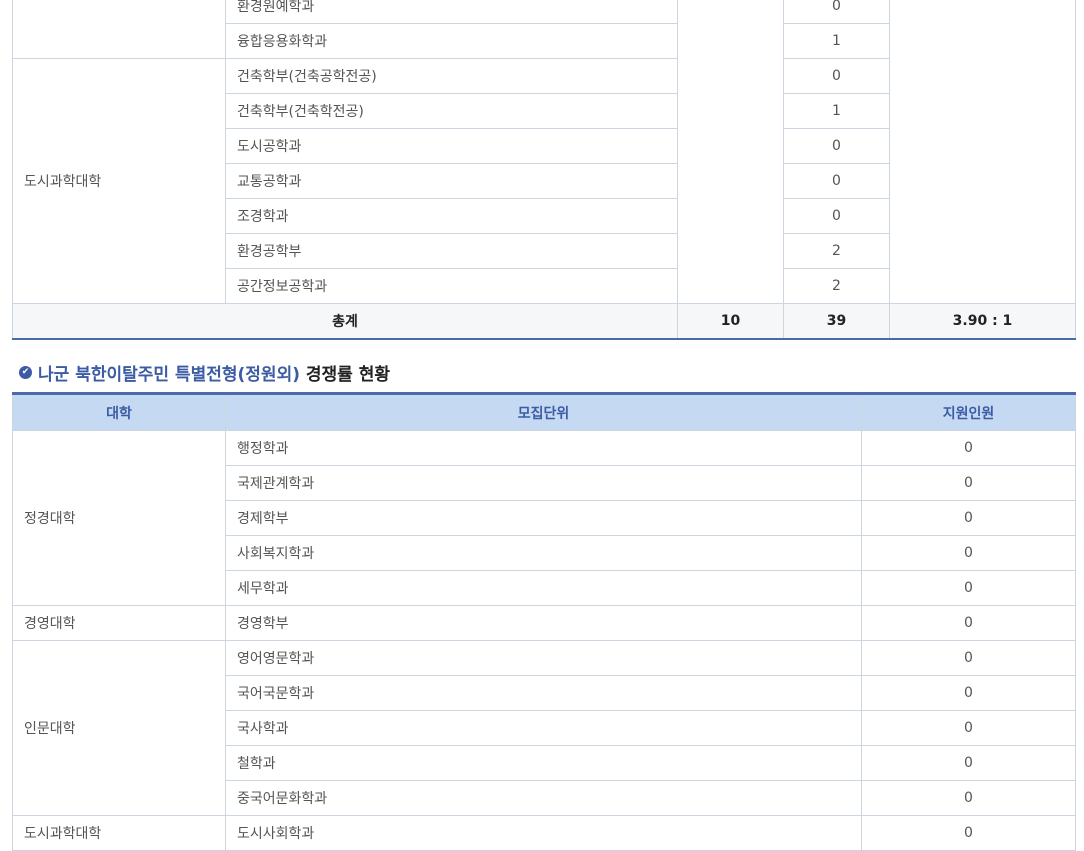  Describe the element at coordinates (119, 623) in the screenshot. I see `college-cell: 경영대학` at that location.